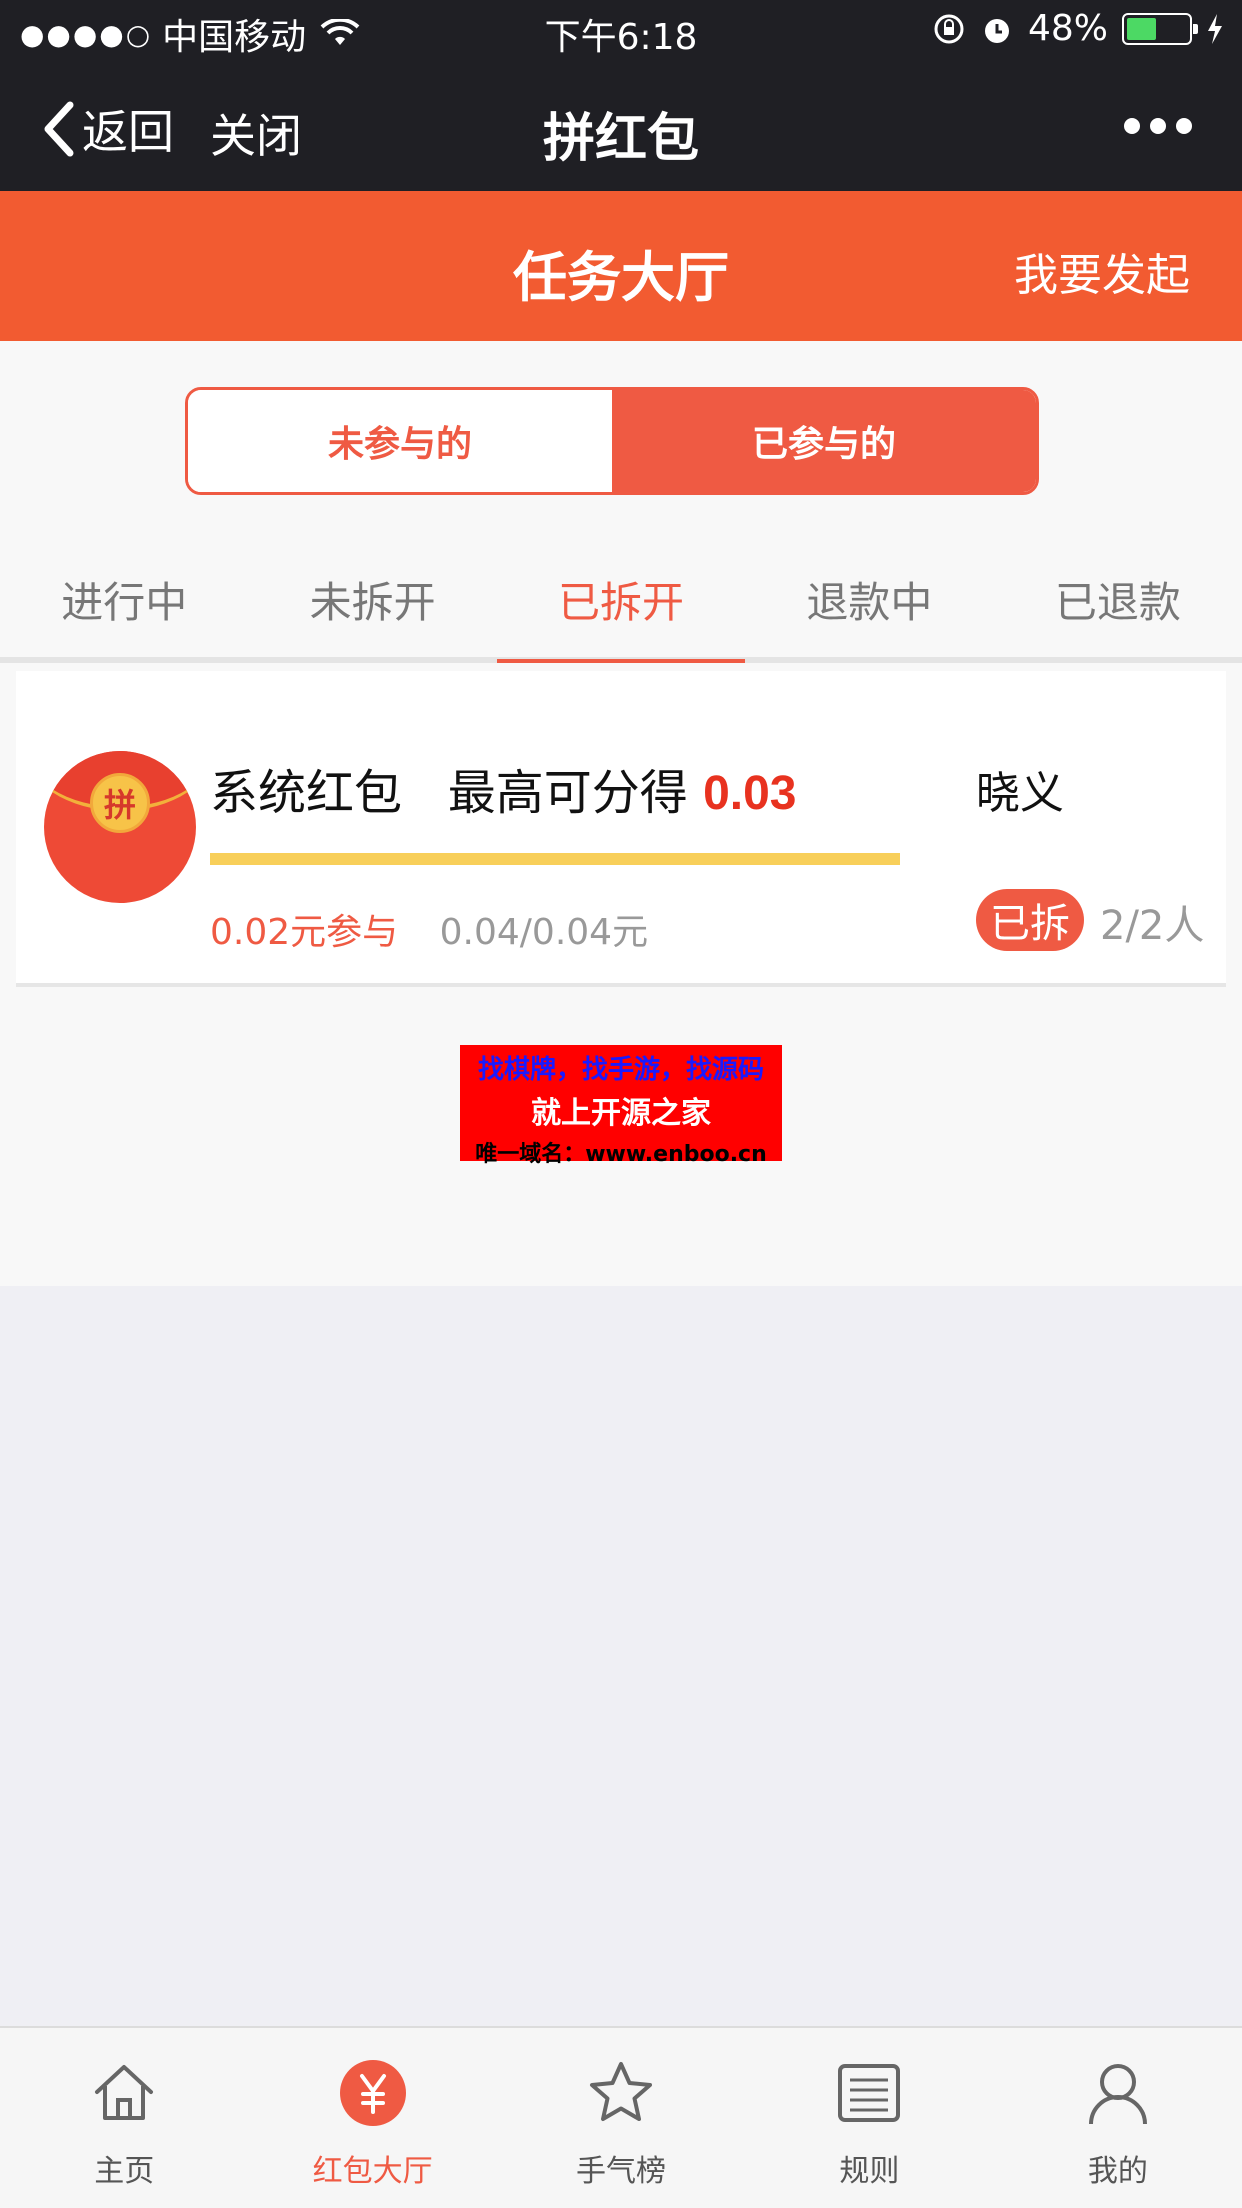 The width and height of the screenshot is (1242, 2208). I want to click on tabbar-mine: 我的, so click(1118, 2118).